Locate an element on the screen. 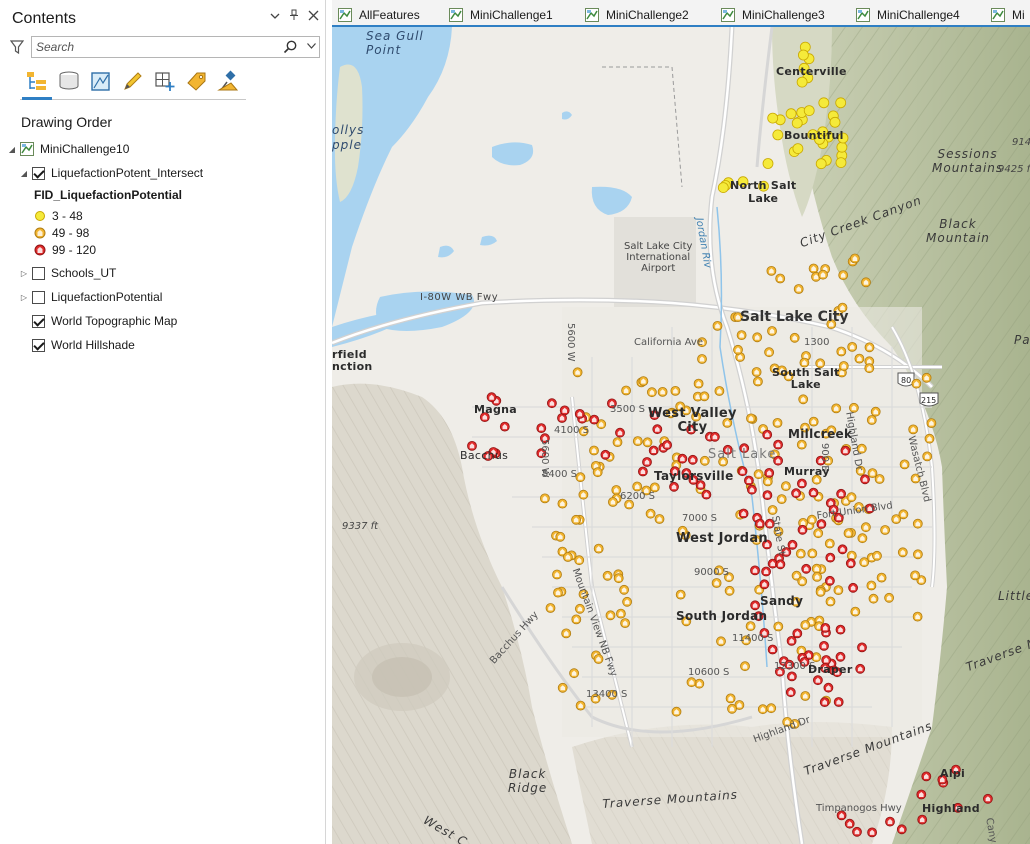  tab-label: MiniChallenge4 is located at coordinates (918, 15).